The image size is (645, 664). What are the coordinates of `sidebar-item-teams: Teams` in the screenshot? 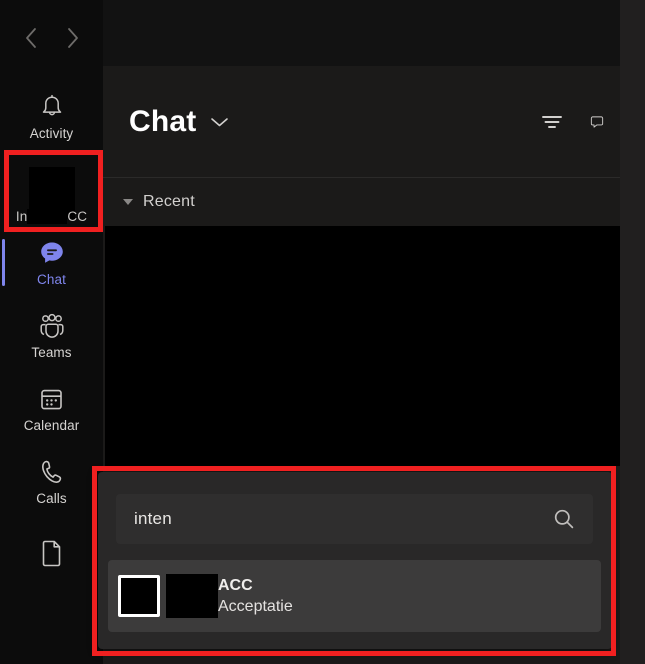 It's located at (51, 335).